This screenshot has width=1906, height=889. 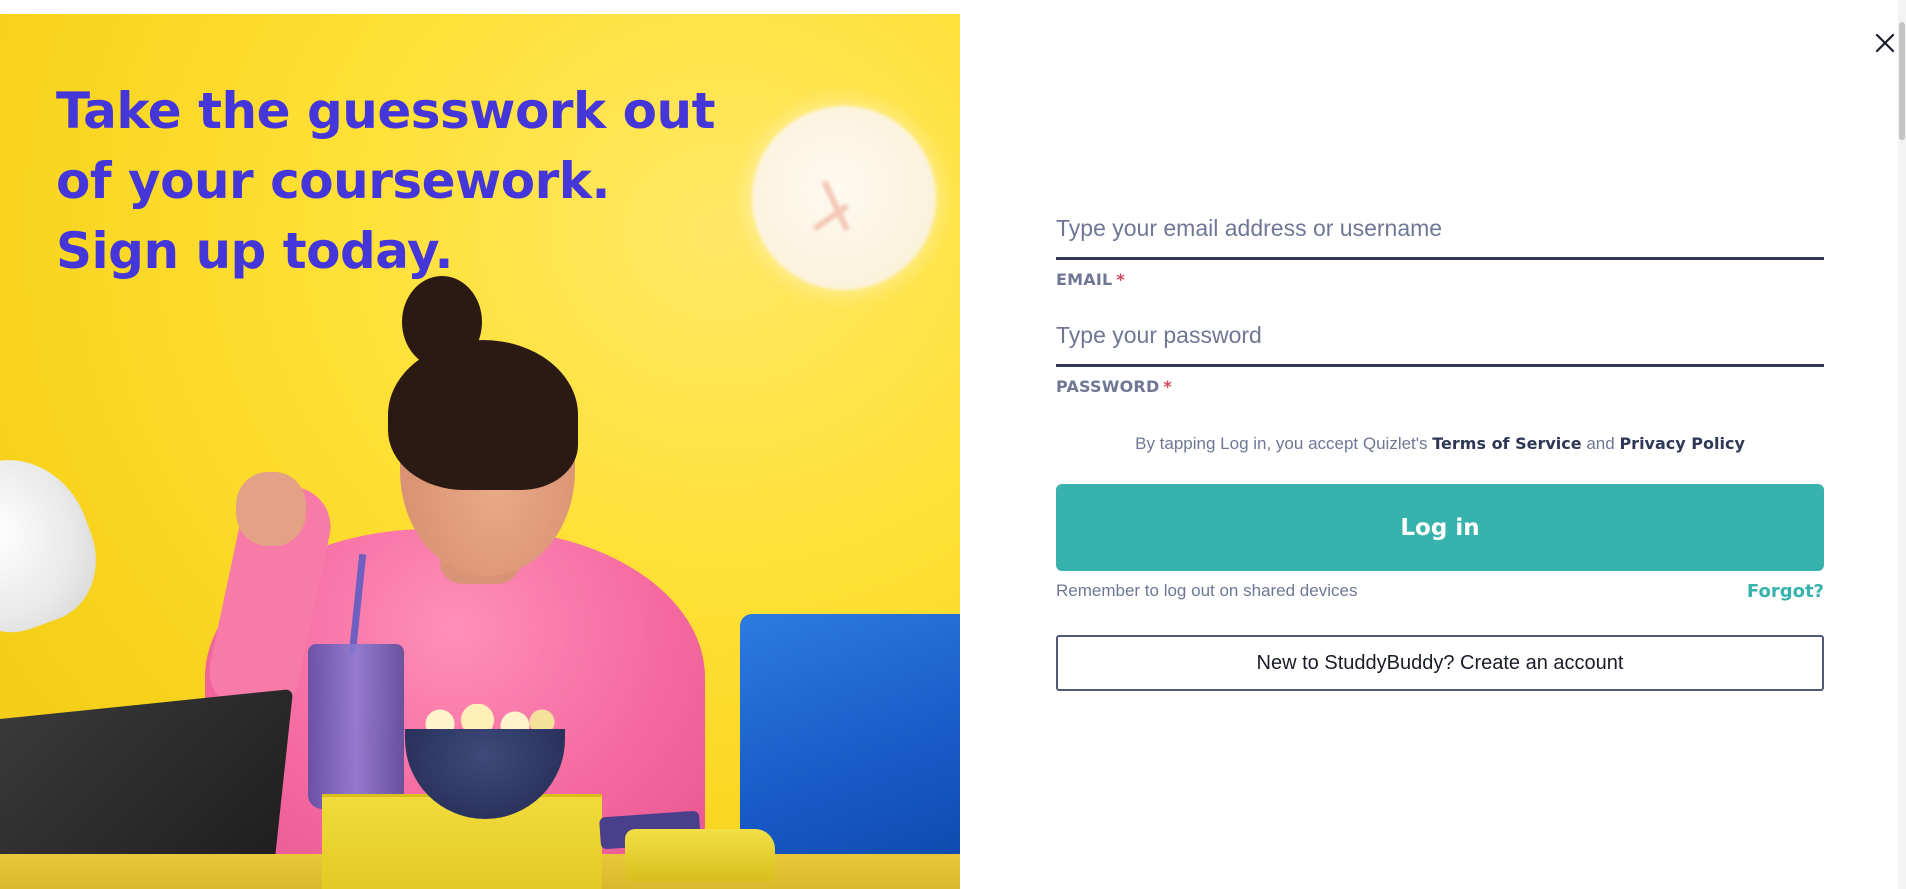 I want to click on remember-logout-note: Remember to log out on shared devices, so click(x=1207, y=590).